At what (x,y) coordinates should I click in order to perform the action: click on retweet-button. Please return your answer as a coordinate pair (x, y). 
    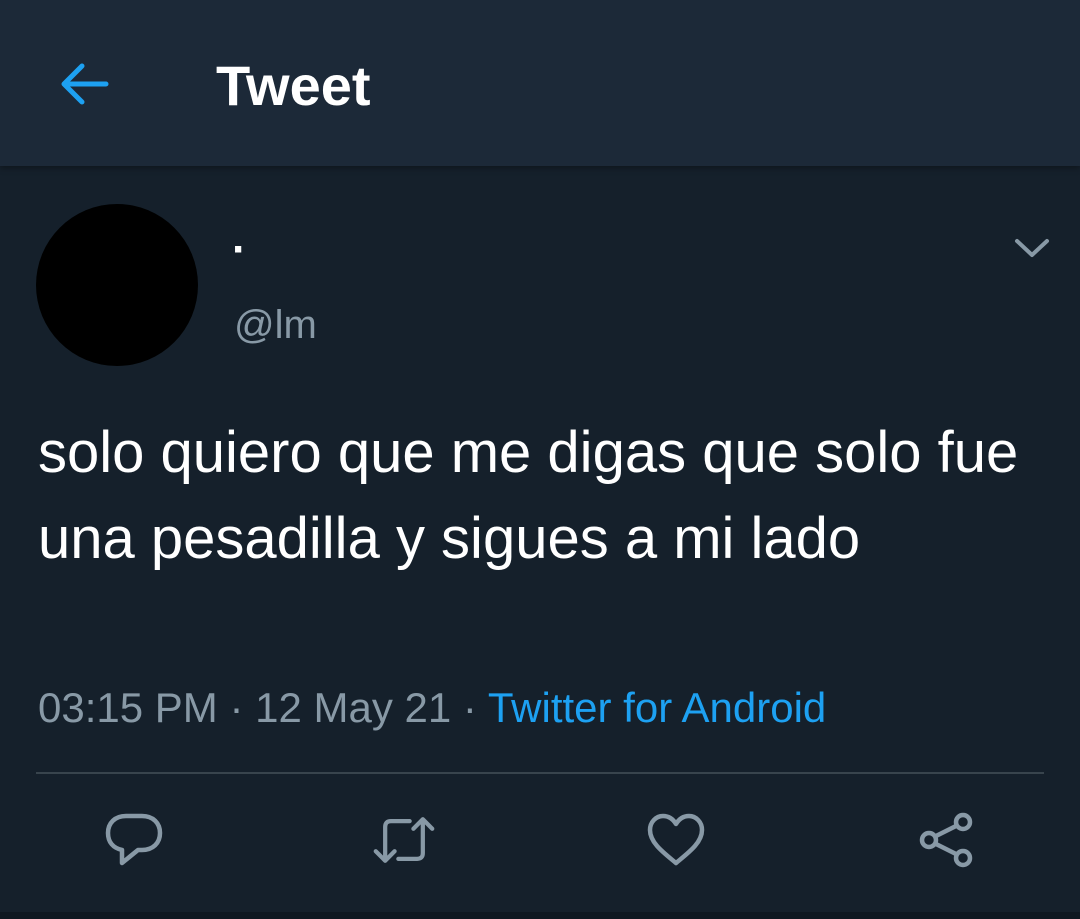
    Looking at the image, I should click on (404, 840).